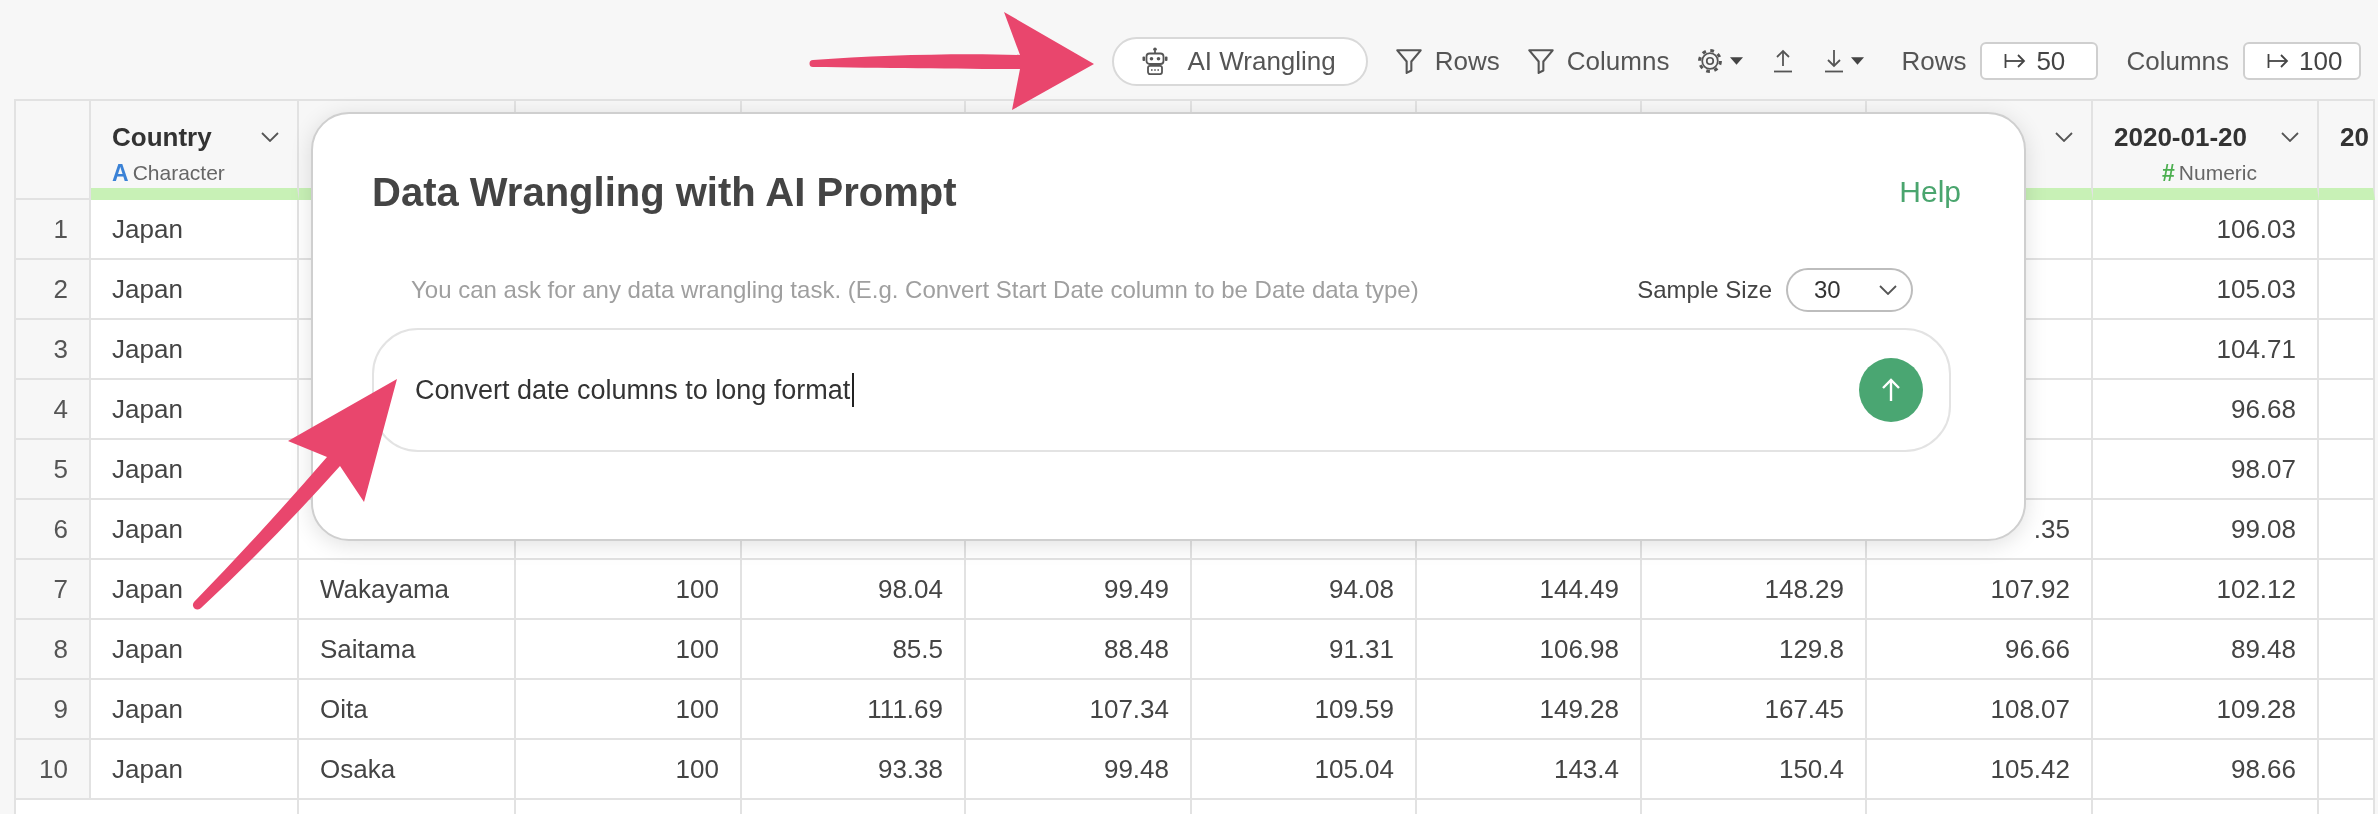 The image size is (2378, 814). I want to click on type-icon: A, so click(120, 173).